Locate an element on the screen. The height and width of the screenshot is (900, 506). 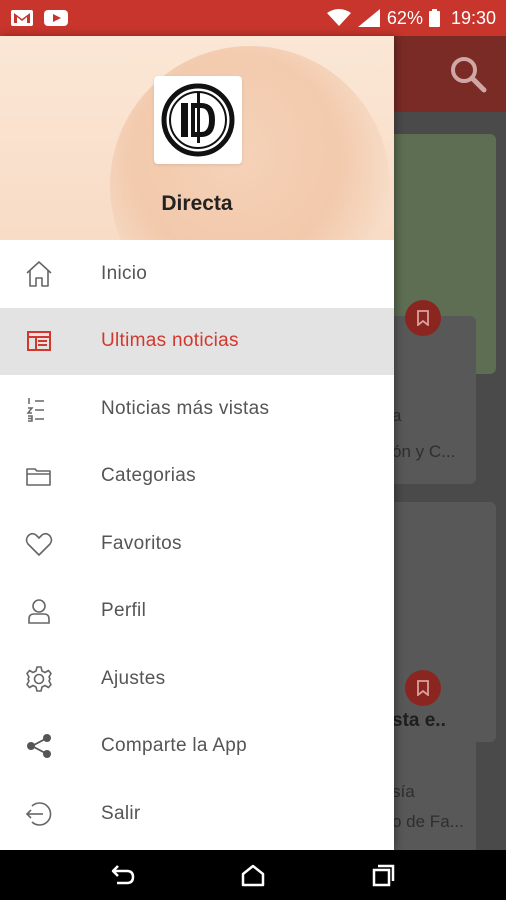
recents-icon is located at coordinates (383, 875).